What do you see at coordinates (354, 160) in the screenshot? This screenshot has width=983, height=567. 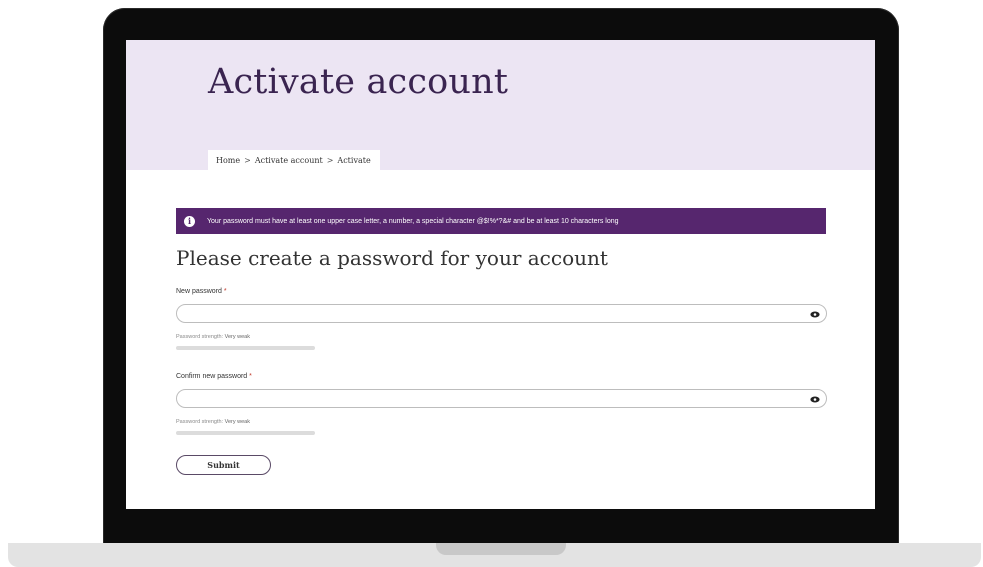 I see `breadcrumb-current: Activate` at bounding box center [354, 160].